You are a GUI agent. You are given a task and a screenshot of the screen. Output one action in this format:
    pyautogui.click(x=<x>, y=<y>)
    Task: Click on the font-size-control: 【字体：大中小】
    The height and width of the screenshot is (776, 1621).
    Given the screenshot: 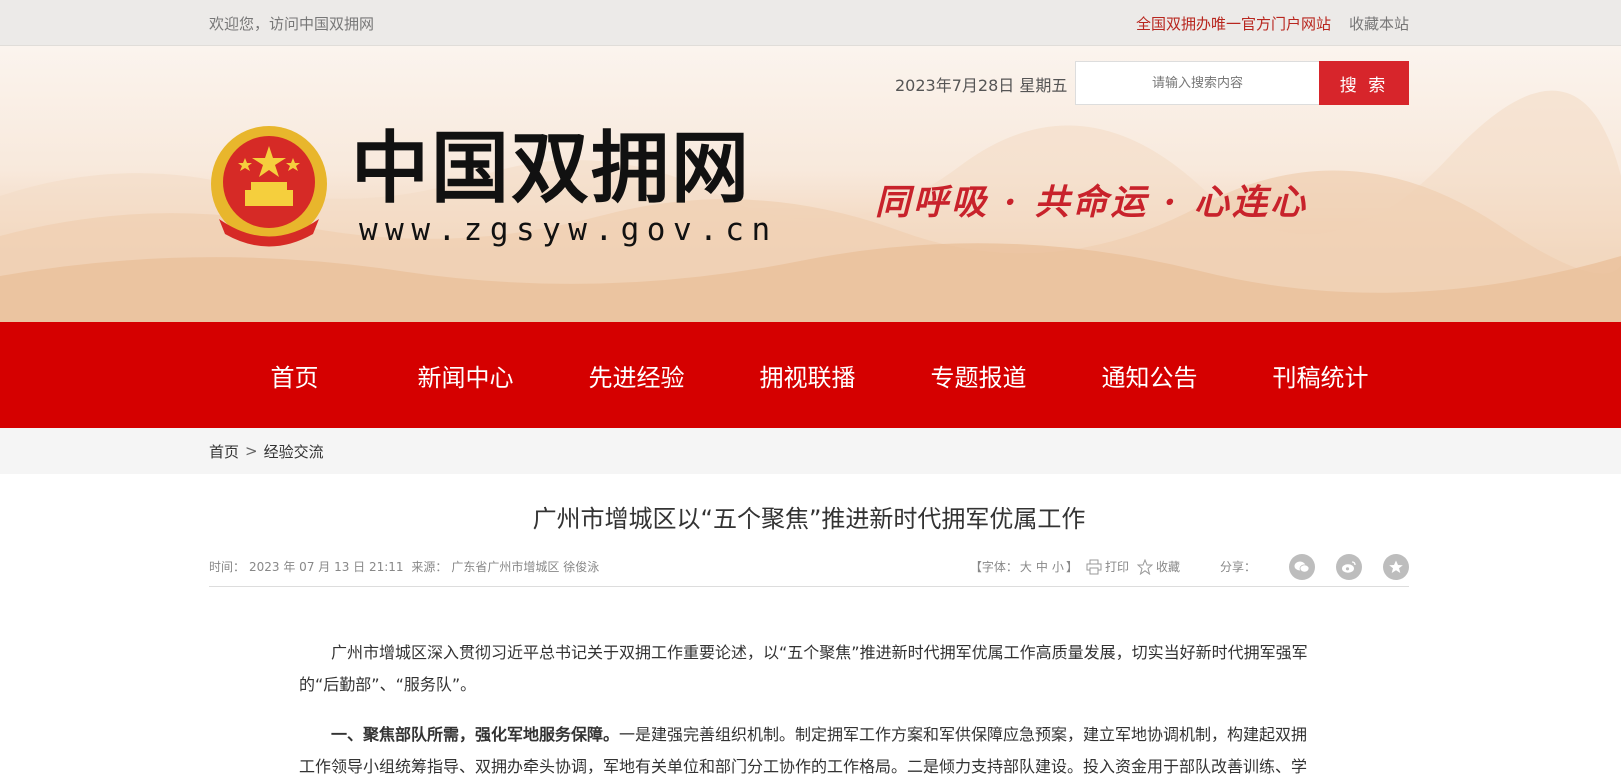 What is the action you would take?
    pyautogui.click(x=1024, y=566)
    